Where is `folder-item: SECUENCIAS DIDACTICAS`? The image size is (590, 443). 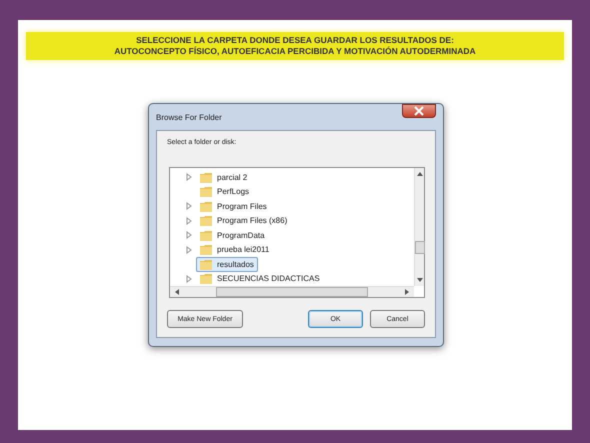 folder-item: SECUENCIAS DIDACTICAS is located at coordinates (260, 278).